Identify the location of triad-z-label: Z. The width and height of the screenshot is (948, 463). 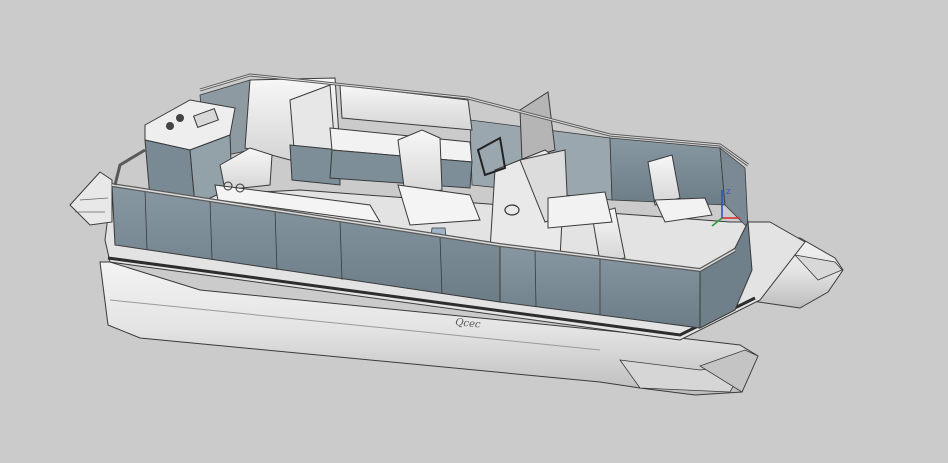
(728, 192).